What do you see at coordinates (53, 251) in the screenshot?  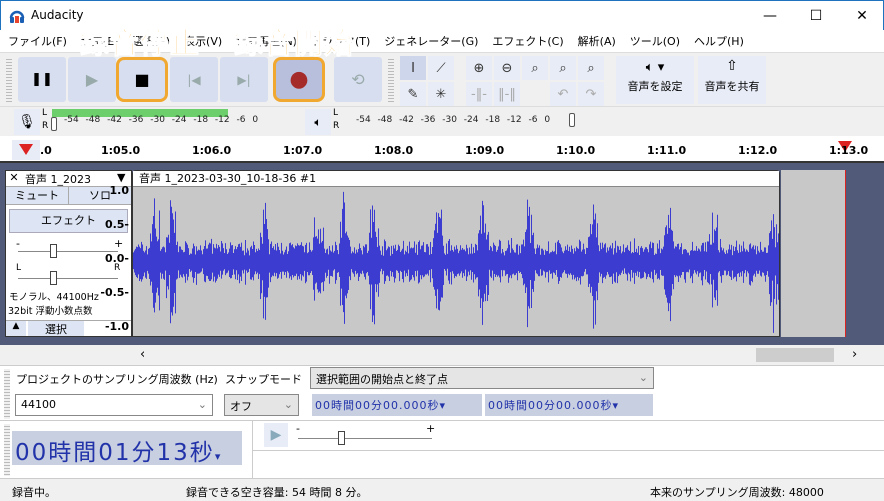 I see `gain-slider-thumb` at bounding box center [53, 251].